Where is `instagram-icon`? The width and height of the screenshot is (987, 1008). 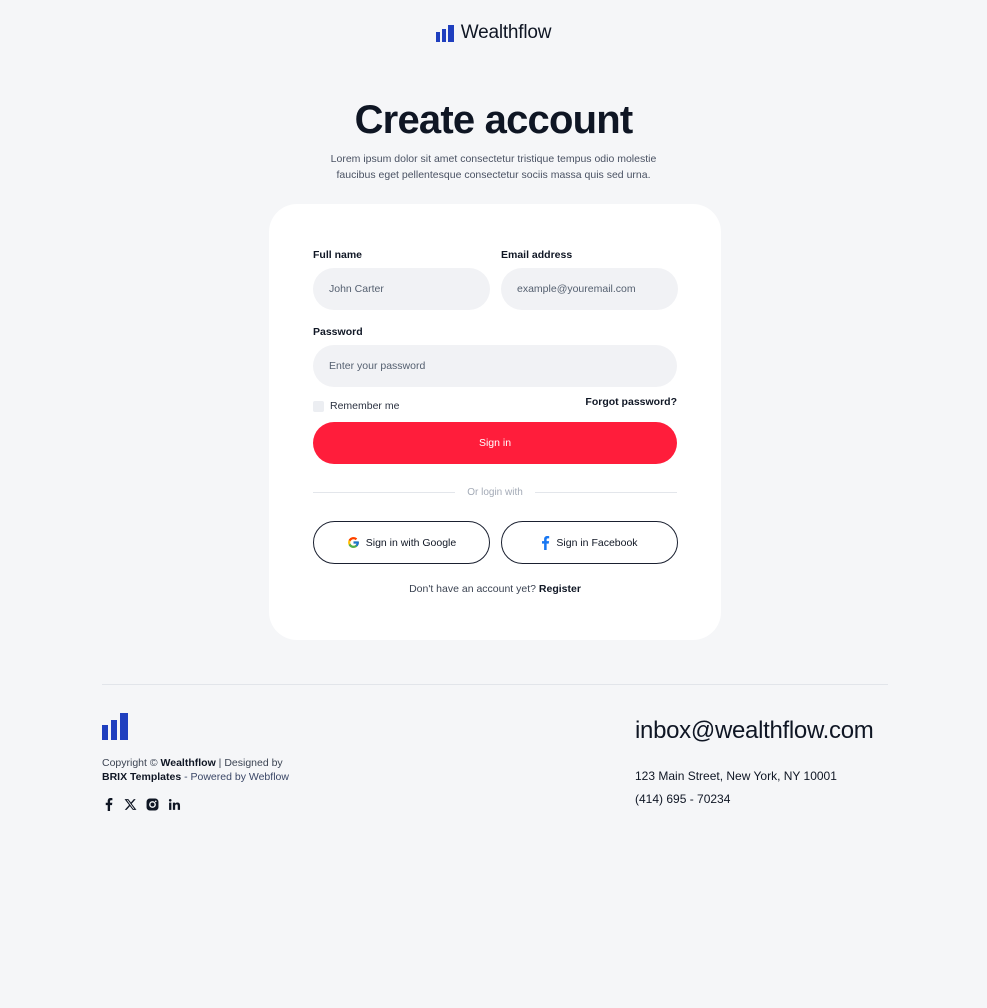 instagram-icon is located at coordinates (152, 804).